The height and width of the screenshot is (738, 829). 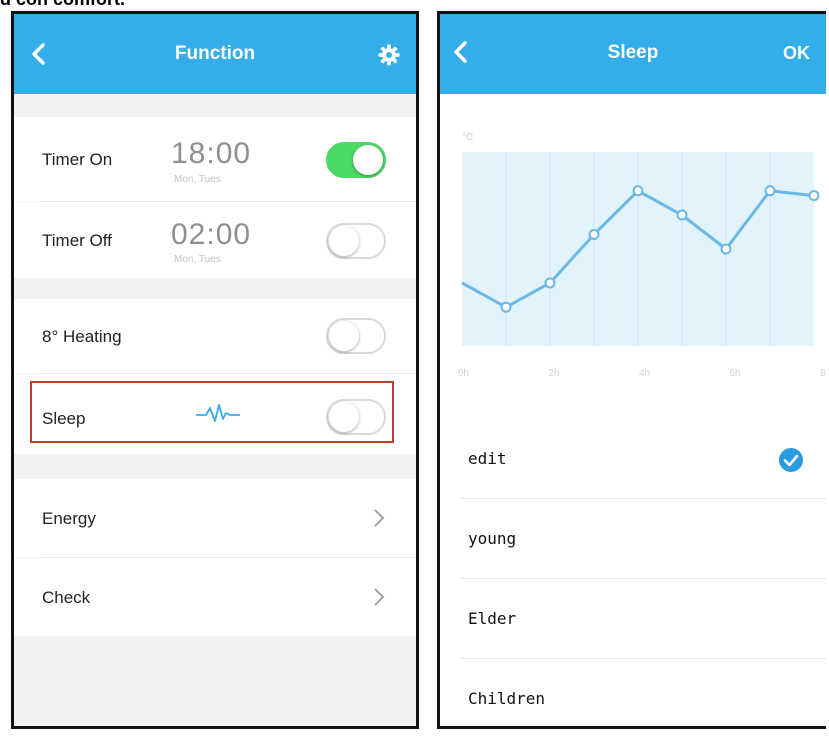 I want to click on timer-off-days: Mon, Tues, so click(x=197, y=259).